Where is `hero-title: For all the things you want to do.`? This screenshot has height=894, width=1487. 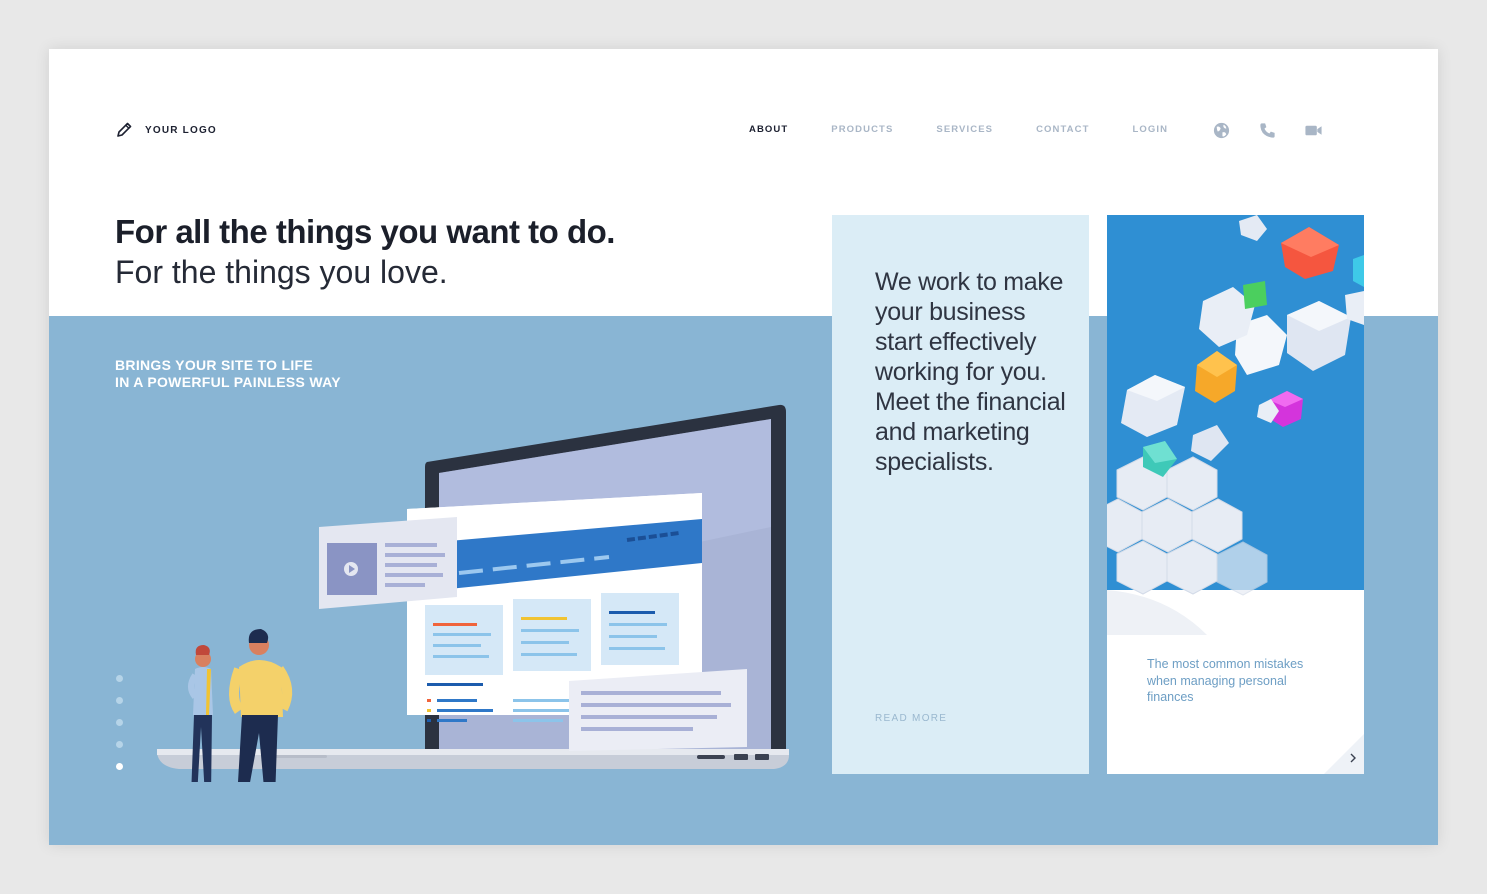 hero-title: For all the things you want to do. is located at coordinates (365, 231).